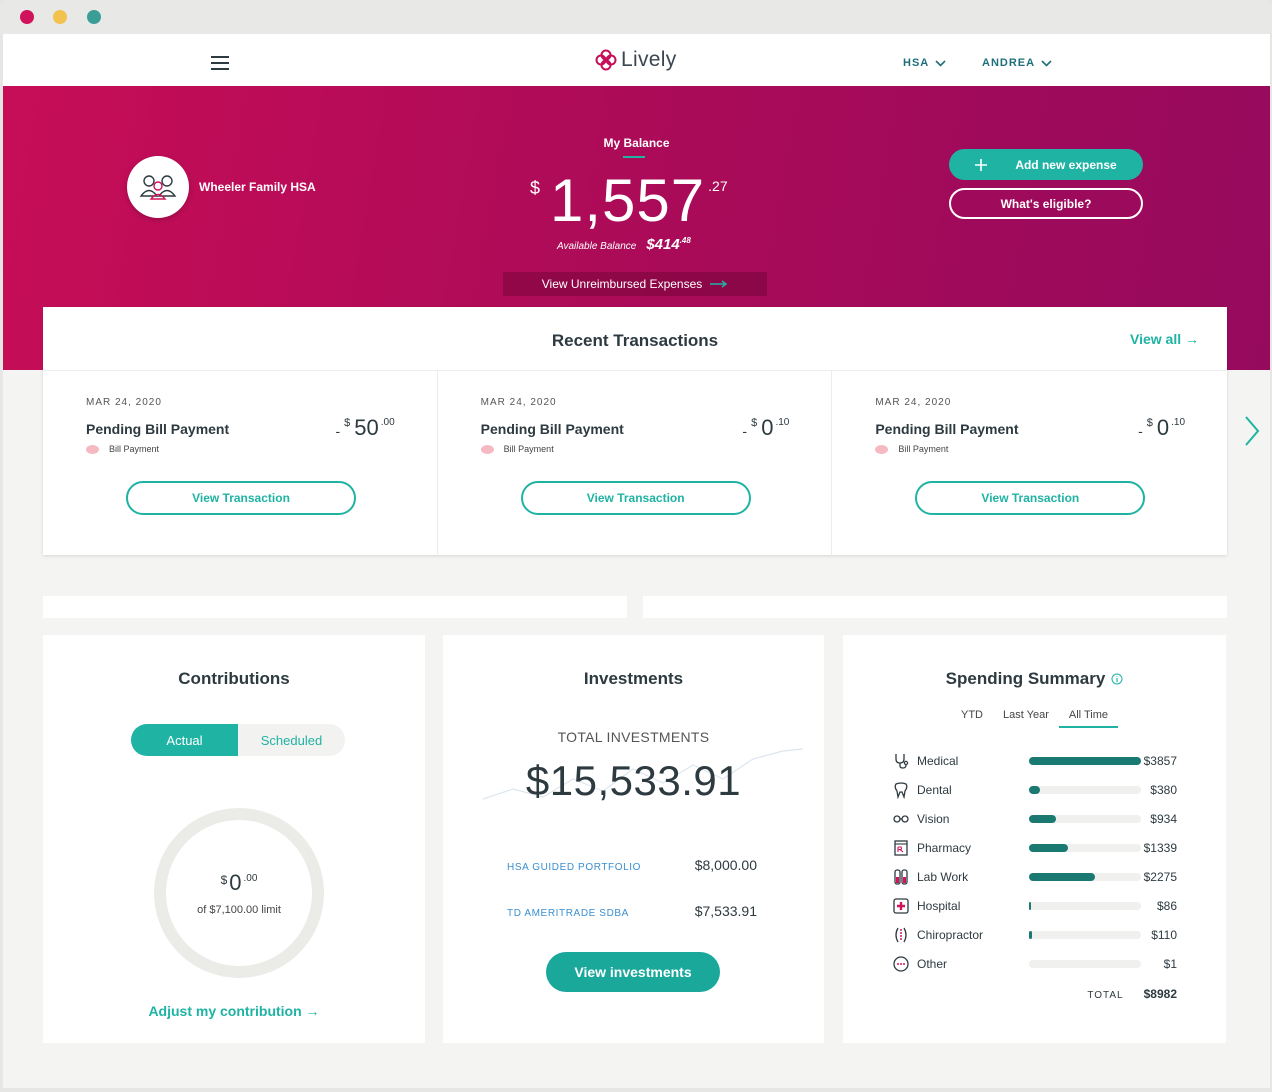 The image size is (1272, 1092). What do you see at coordinates (1026, 718) in the screenshot?
I see `tab-last-year: Last Year` at bounding box center [1026, 718].